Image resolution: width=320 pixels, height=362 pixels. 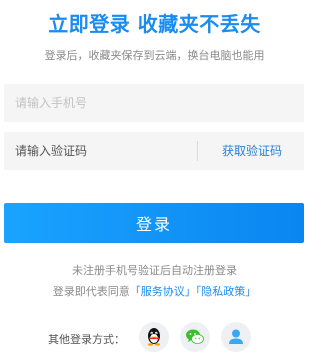 What do you see at coordinates (154, 223) in the screenshot?
I see `login-button: 登录` at bounding box center [154, 223].